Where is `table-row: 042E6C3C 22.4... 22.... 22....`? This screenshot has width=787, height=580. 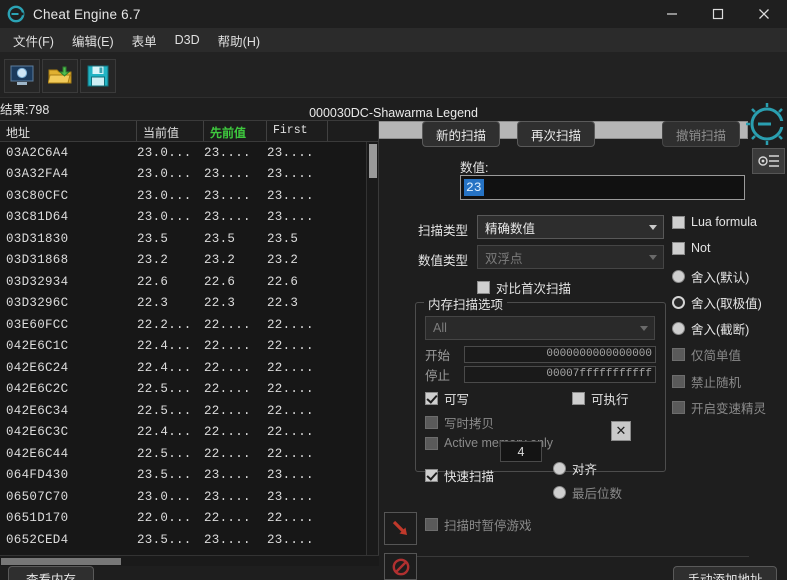 table-row: 042E6C3C 22.4... 22.... 22.... is located at coordinates (189, 433).